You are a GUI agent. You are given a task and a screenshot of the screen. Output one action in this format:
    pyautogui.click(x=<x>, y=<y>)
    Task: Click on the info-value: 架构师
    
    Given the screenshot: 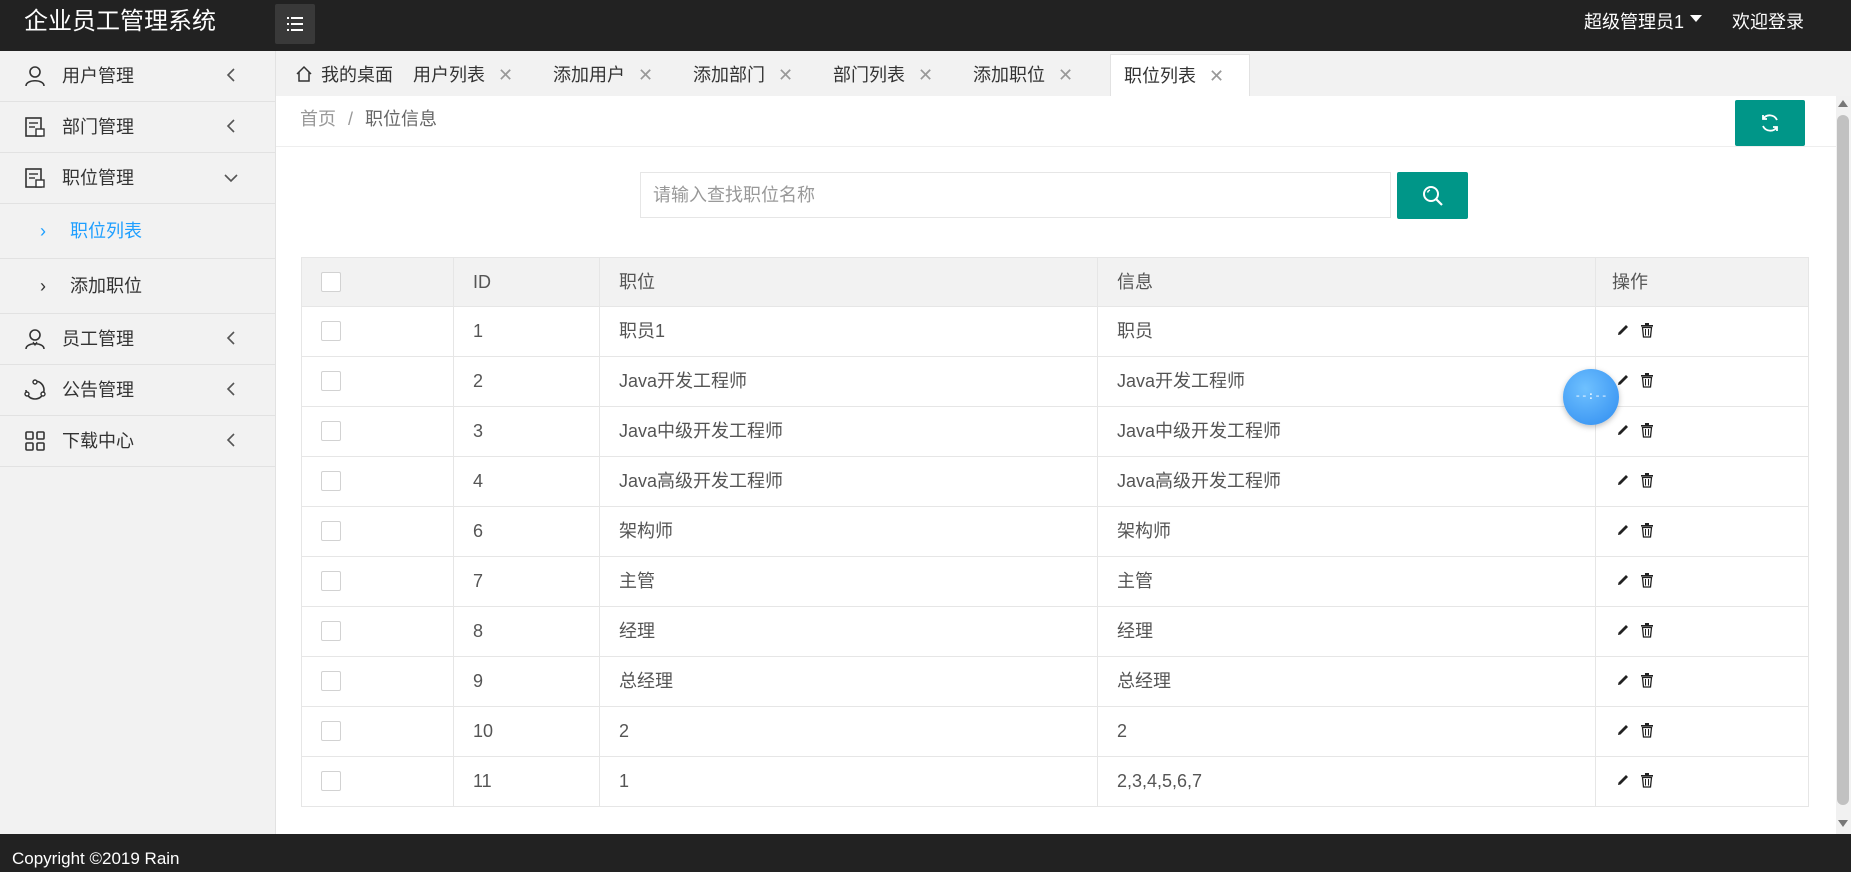 What is the action you would take?
    pyautogui.click(x=1144, y=531)
    